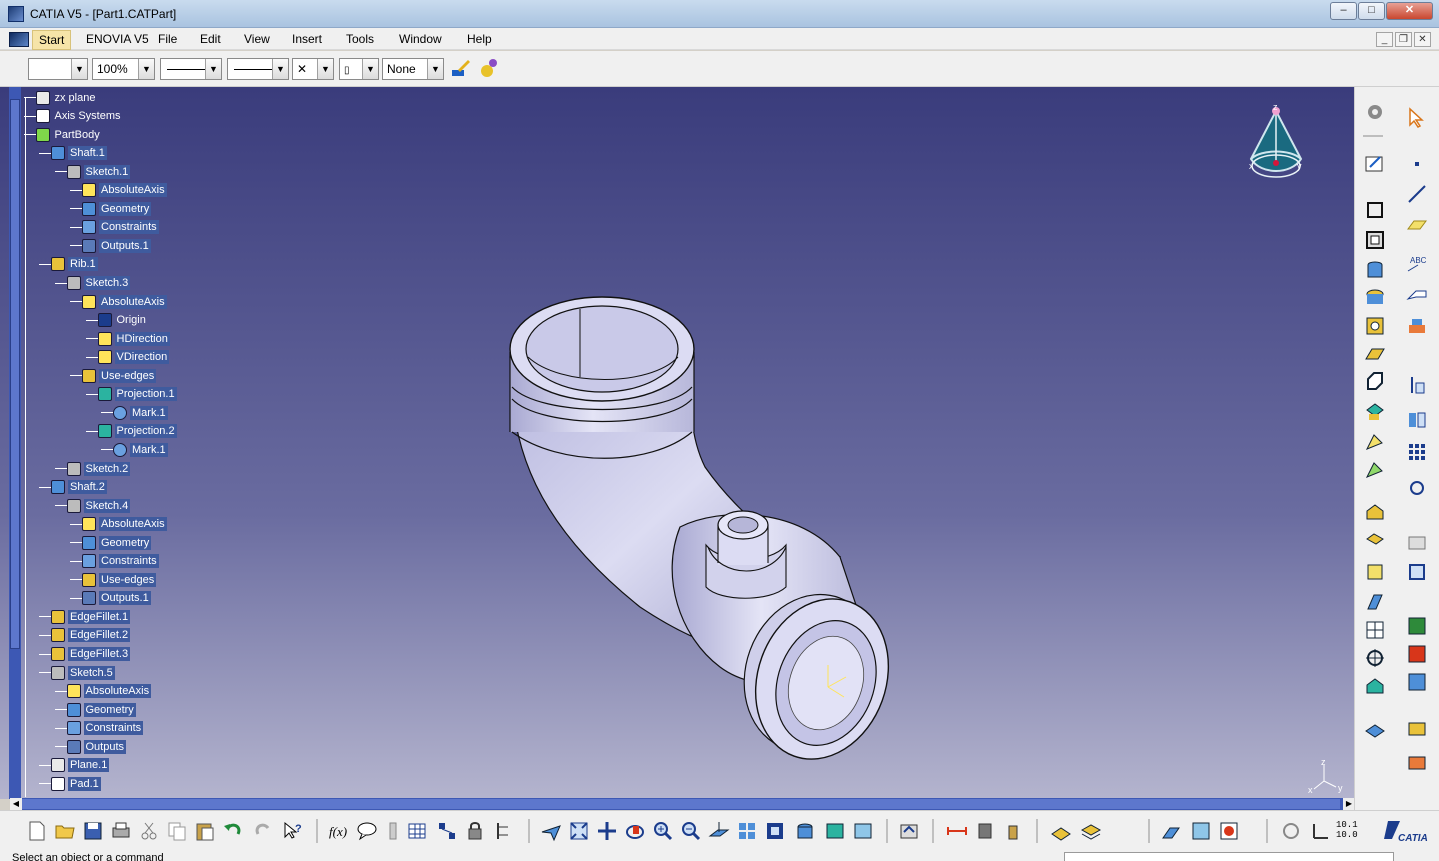 This screenshot has width=1439, height=861. I want to click on thickness-icon, so click(1375, 542).